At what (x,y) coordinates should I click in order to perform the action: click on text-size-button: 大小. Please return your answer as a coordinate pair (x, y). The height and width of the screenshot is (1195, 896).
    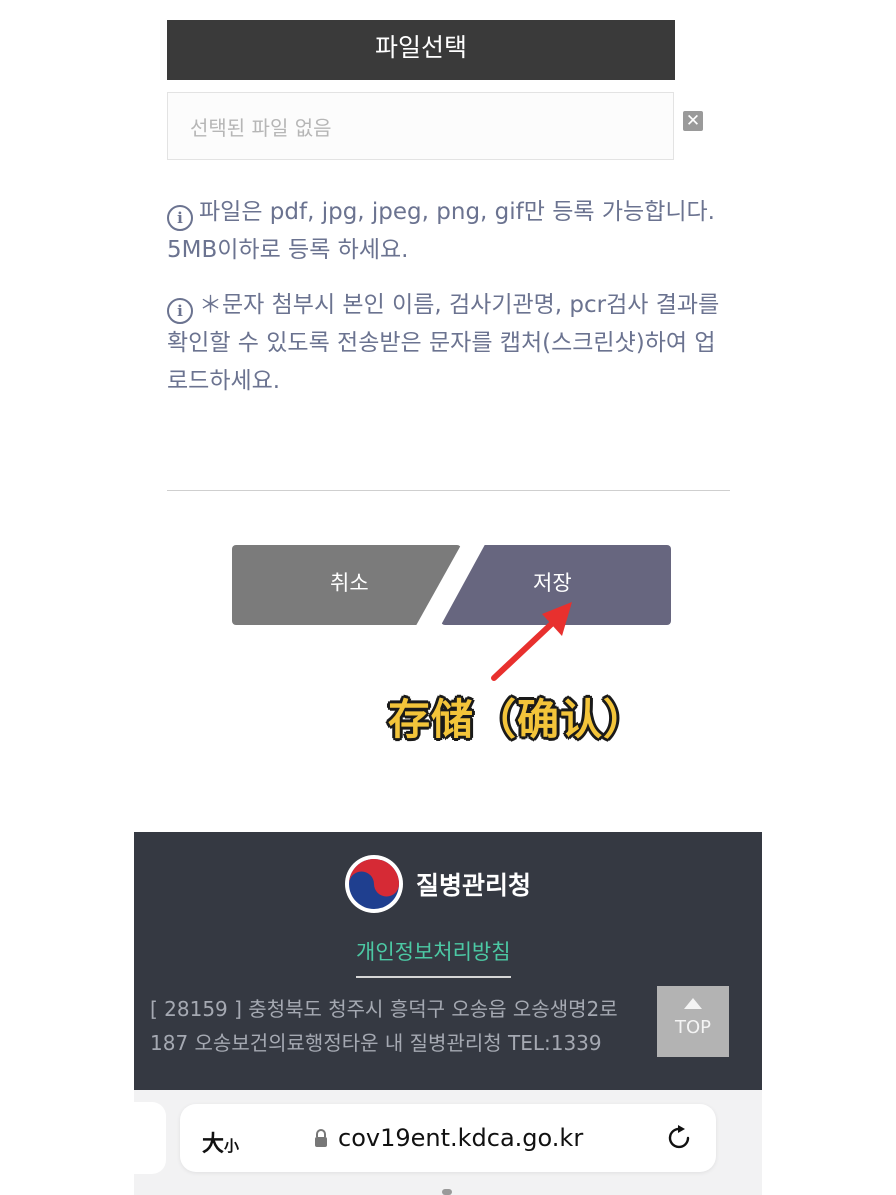
    Looking at the image, I should click on (220, 1142).